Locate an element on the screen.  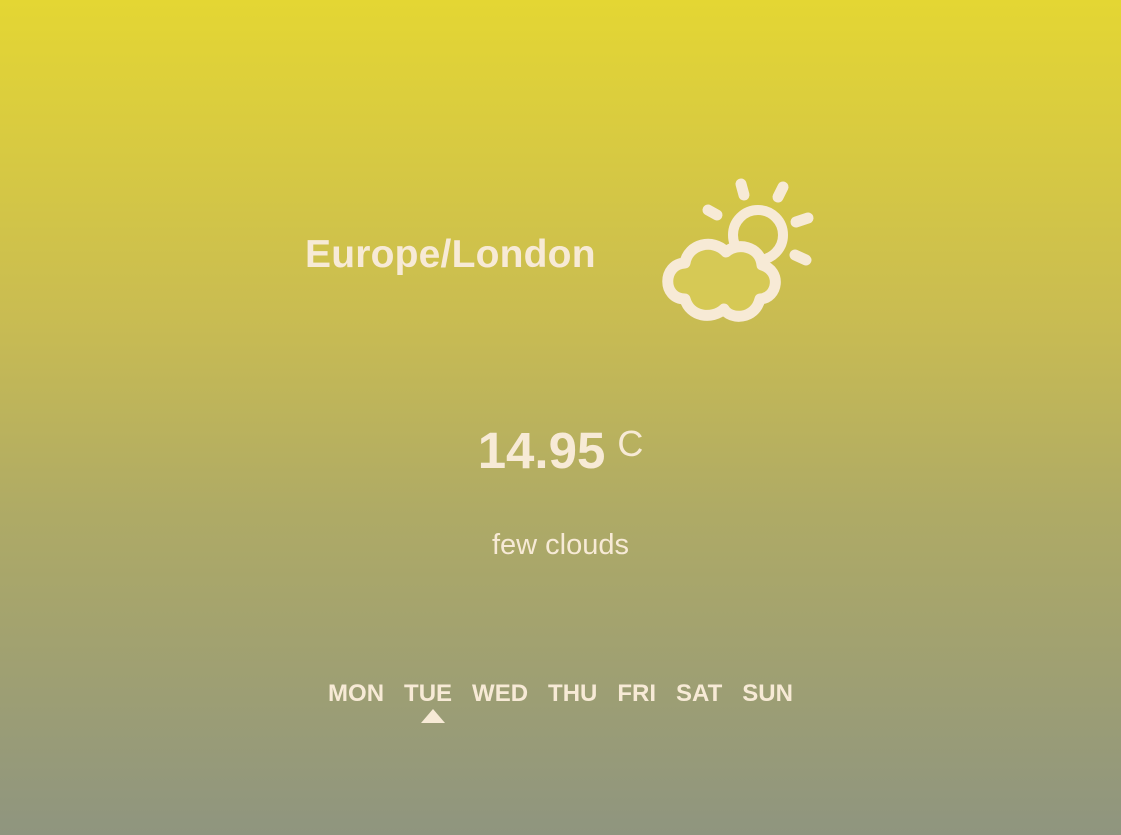
temperature-unit: C is located at coordinates (630, 443).